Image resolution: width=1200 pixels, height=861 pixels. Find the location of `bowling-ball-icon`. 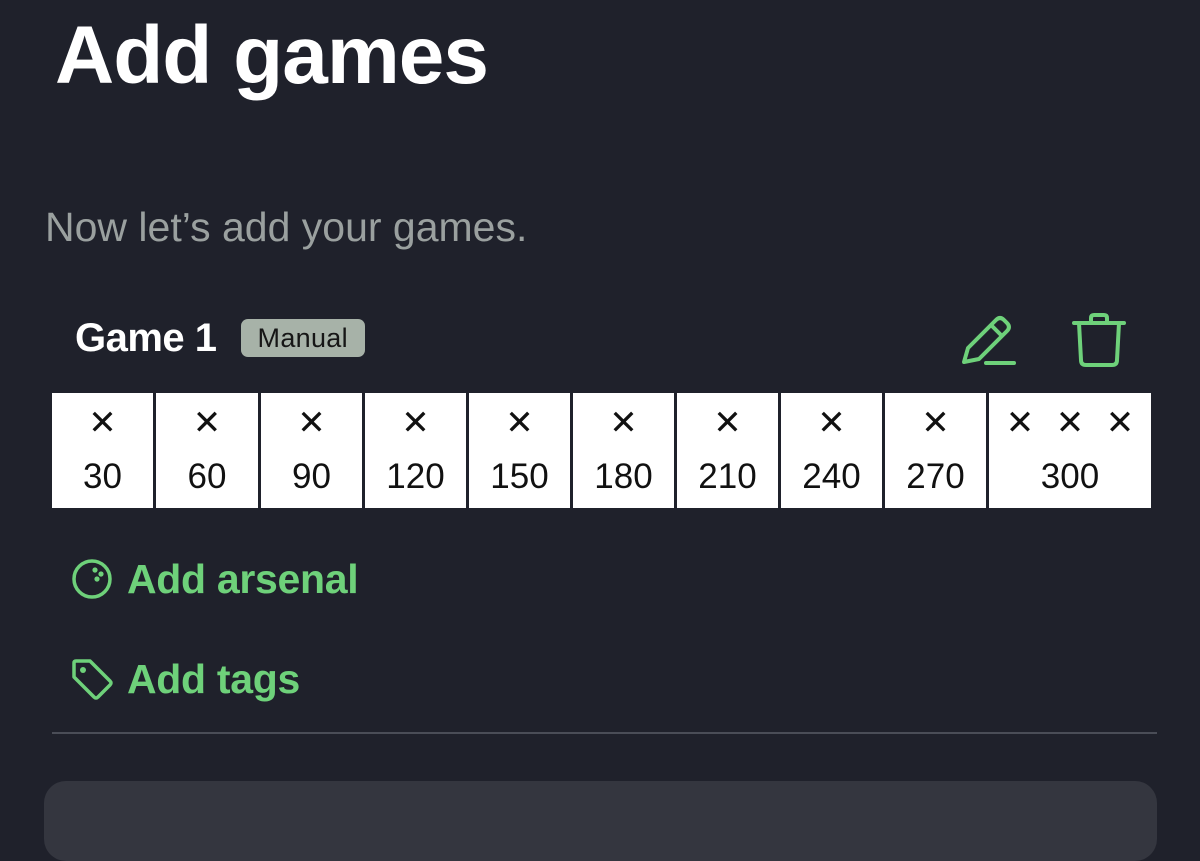

bowling-ball-icon is located at coordinates (92, 579).